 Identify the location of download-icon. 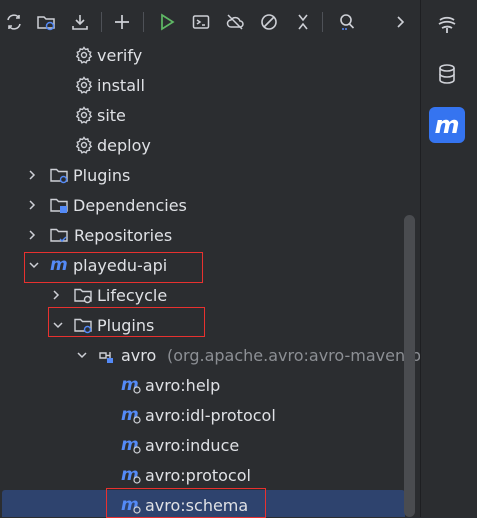
(80, 22).